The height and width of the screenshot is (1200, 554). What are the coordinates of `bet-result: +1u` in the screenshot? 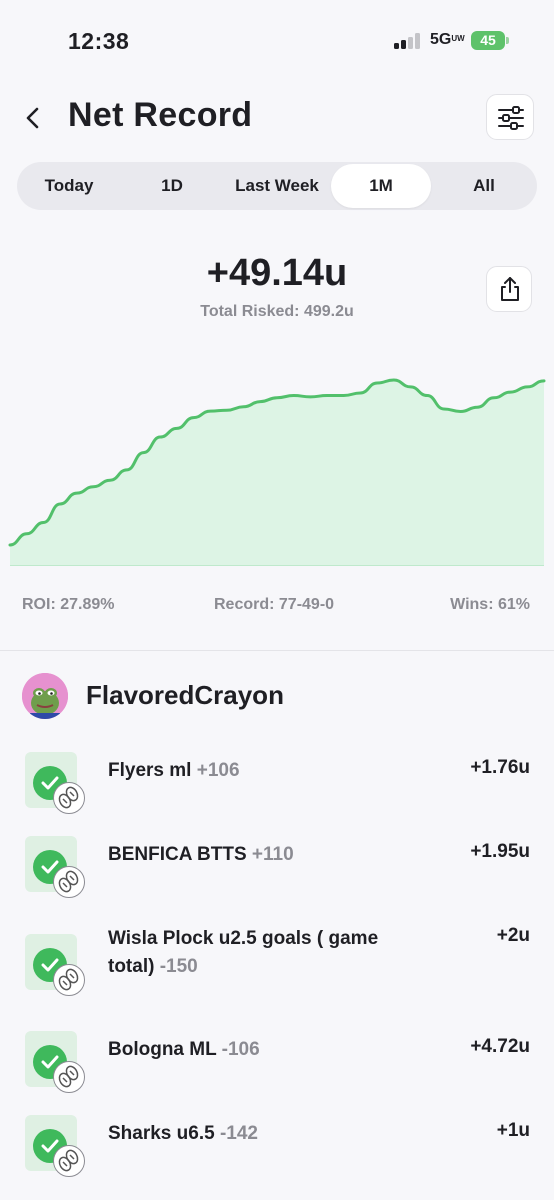 It's located at (513, 1130).